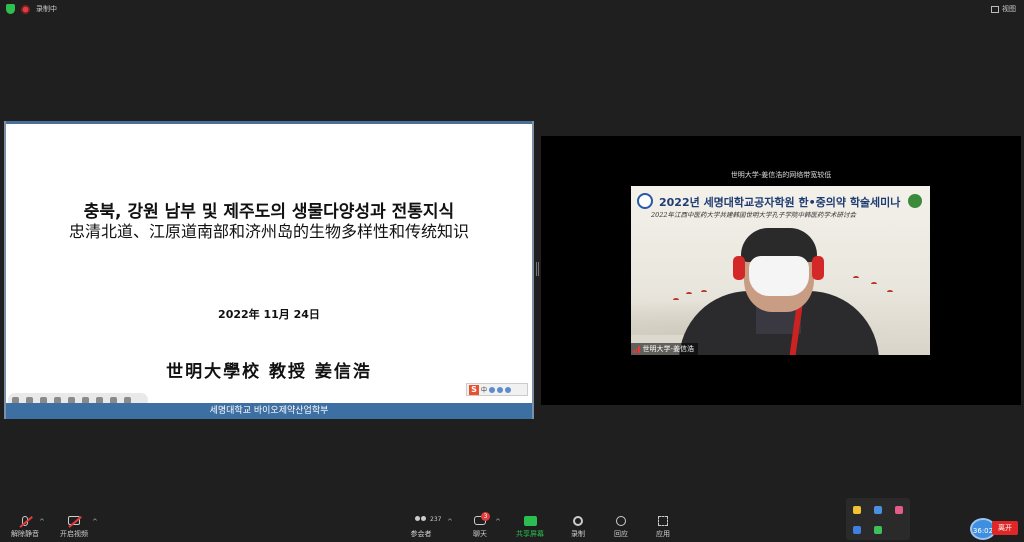 This screenshot has height=542, width=1024. What do you see at coordinates (578, 521) in the screenshot?
I see `record-icon` at bounding box center [578, 521].